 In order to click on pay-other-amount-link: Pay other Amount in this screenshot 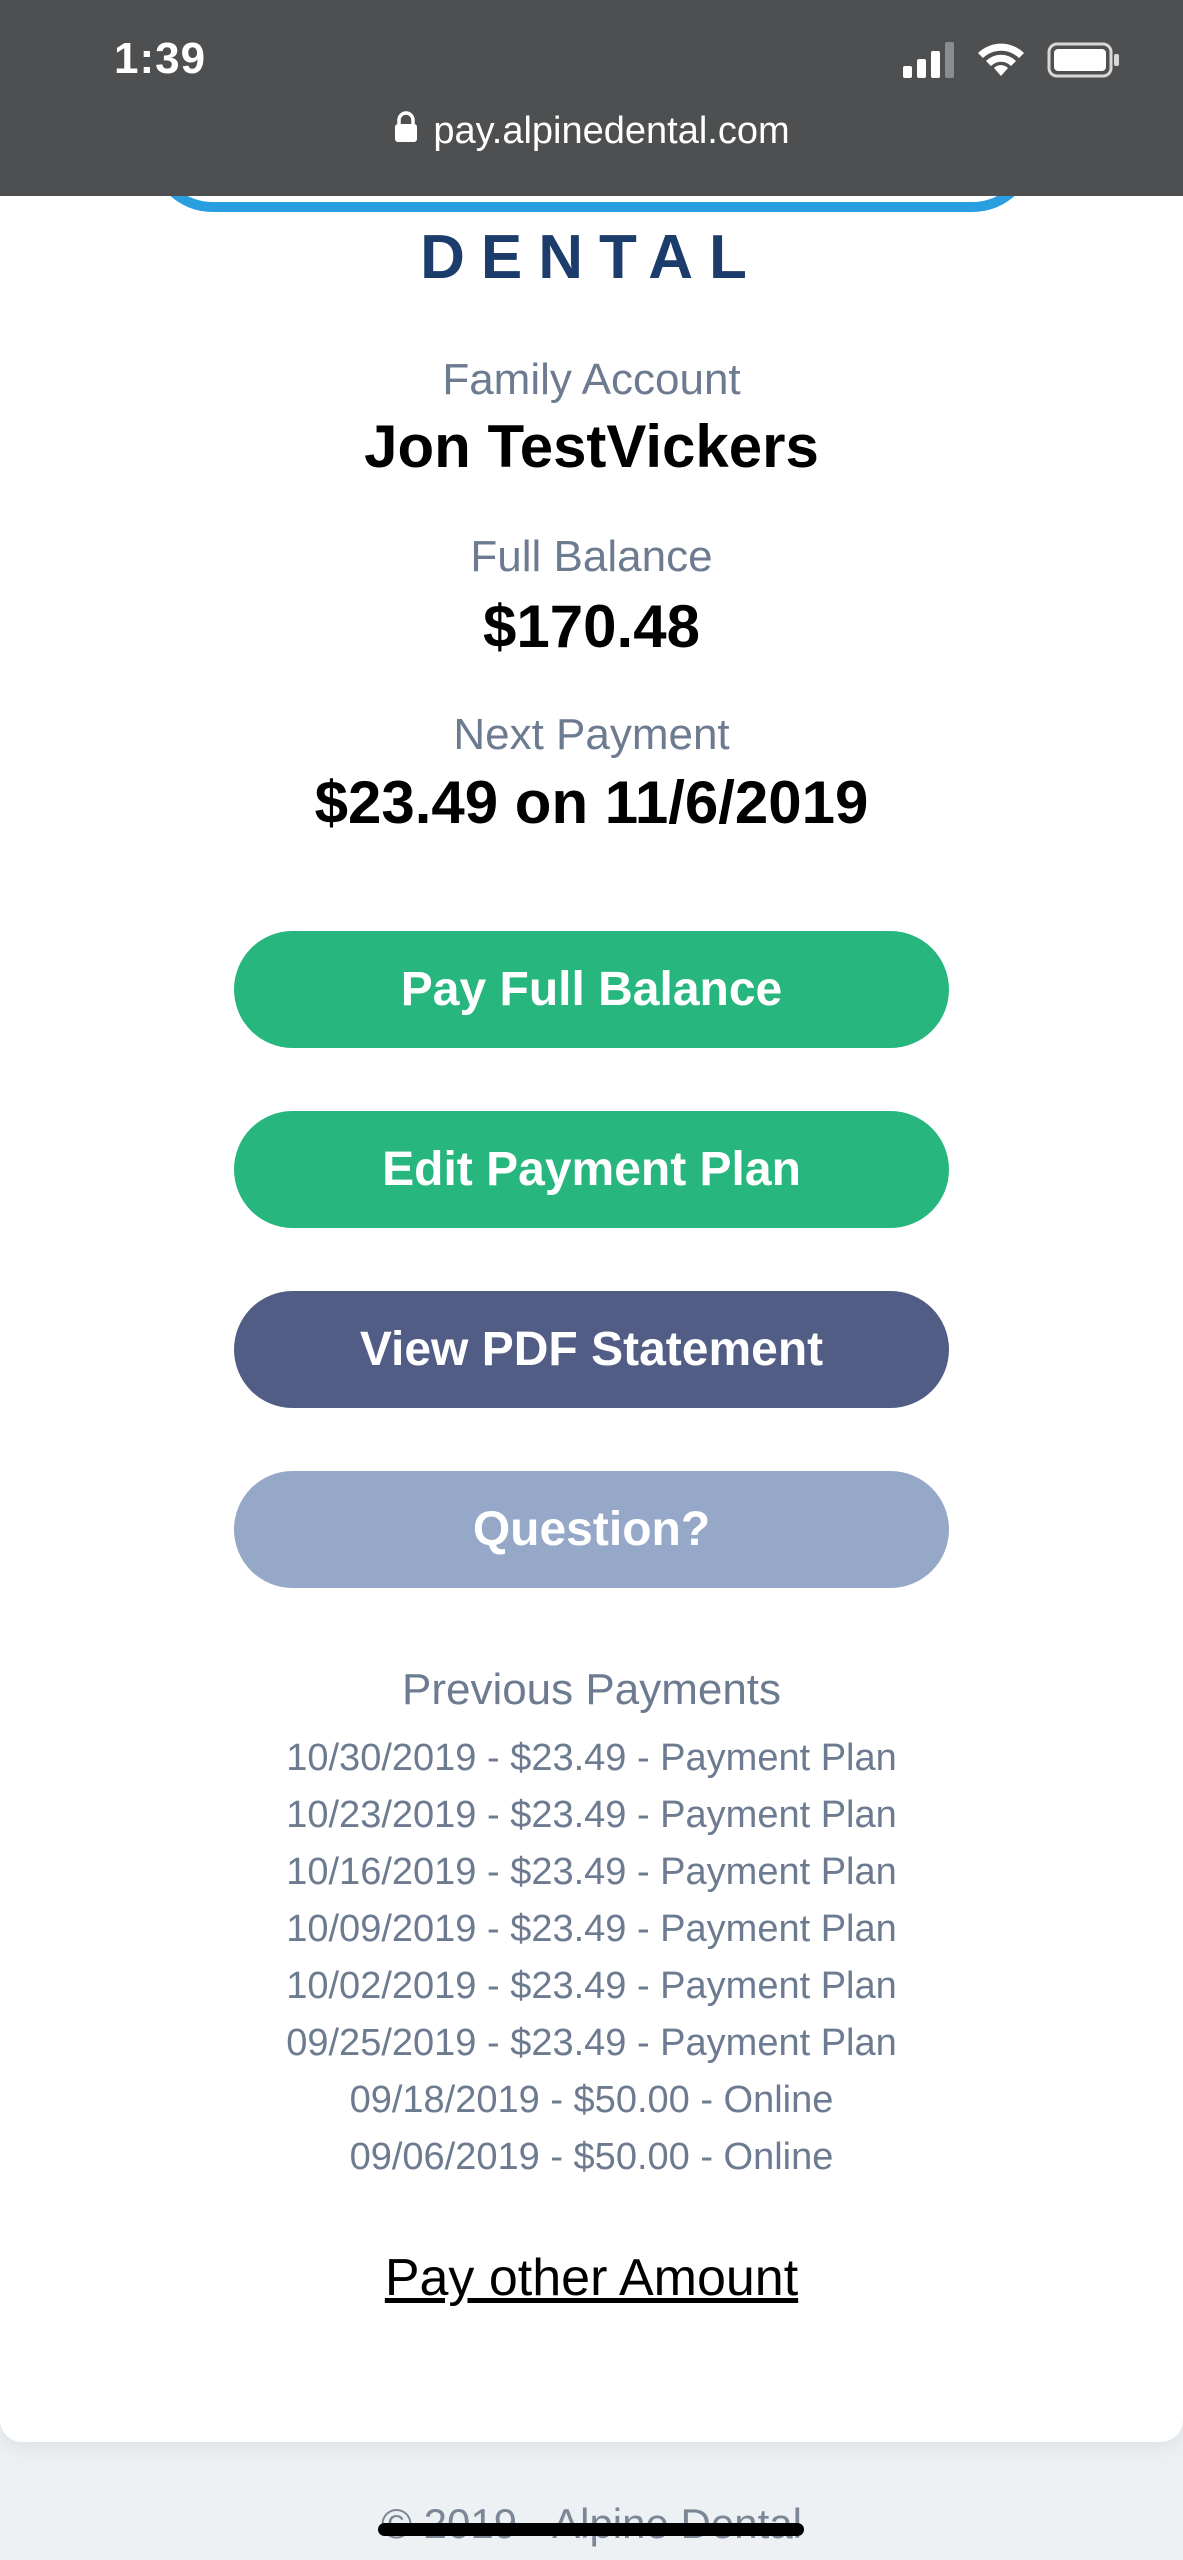, I will do `click(591, 2278)`.